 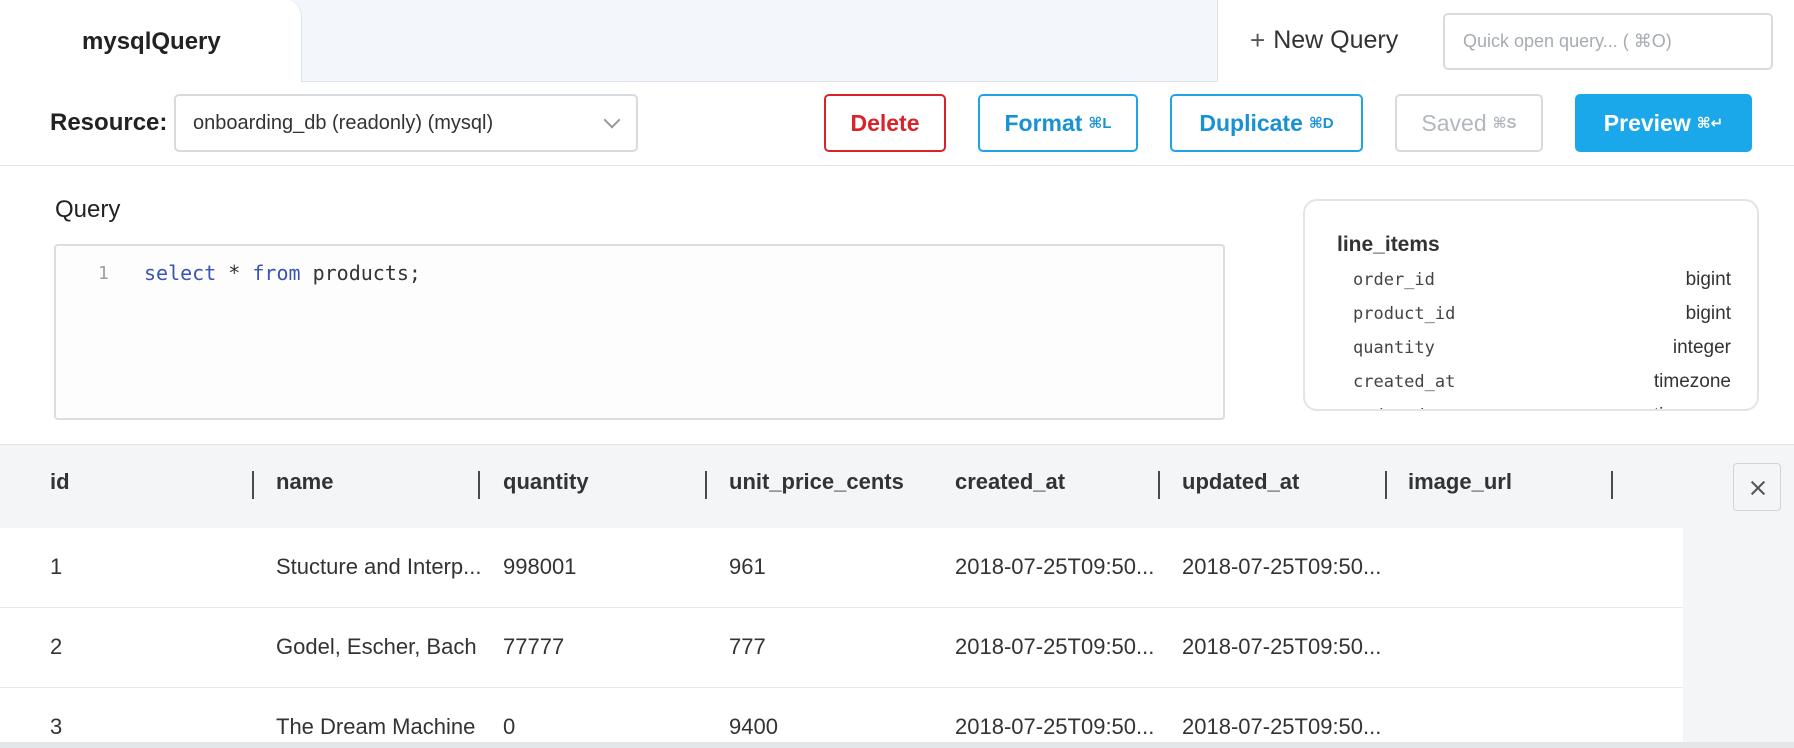 I want to click on query-code: select * from products;, so click(x=282, y=273).